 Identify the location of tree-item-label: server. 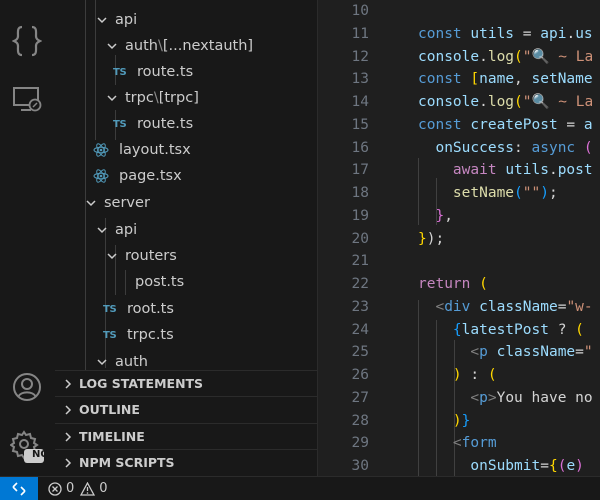
(127, 203).